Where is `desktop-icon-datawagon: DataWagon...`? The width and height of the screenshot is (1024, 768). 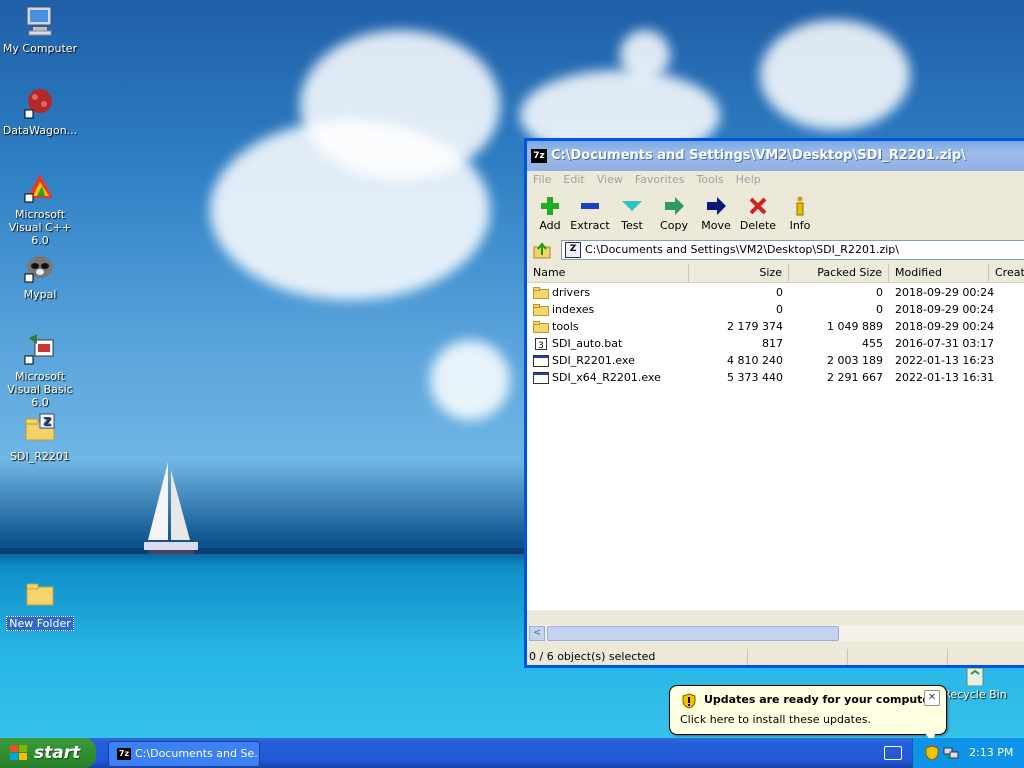 desktop-icon-datawagon: DataWagon... is located at coordinates (40, 111).